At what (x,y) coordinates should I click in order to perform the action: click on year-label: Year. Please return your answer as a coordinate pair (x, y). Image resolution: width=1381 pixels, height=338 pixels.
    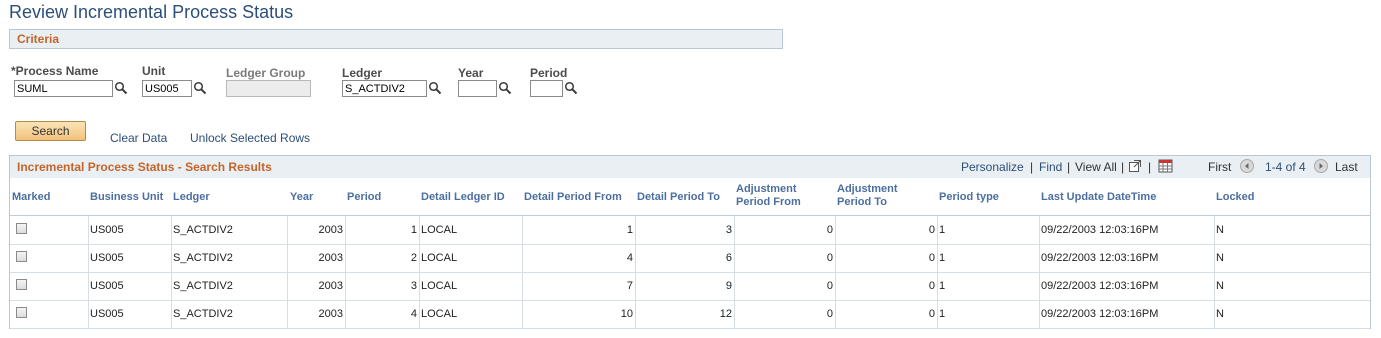
    Looking at the image, I should click on (471, 73).